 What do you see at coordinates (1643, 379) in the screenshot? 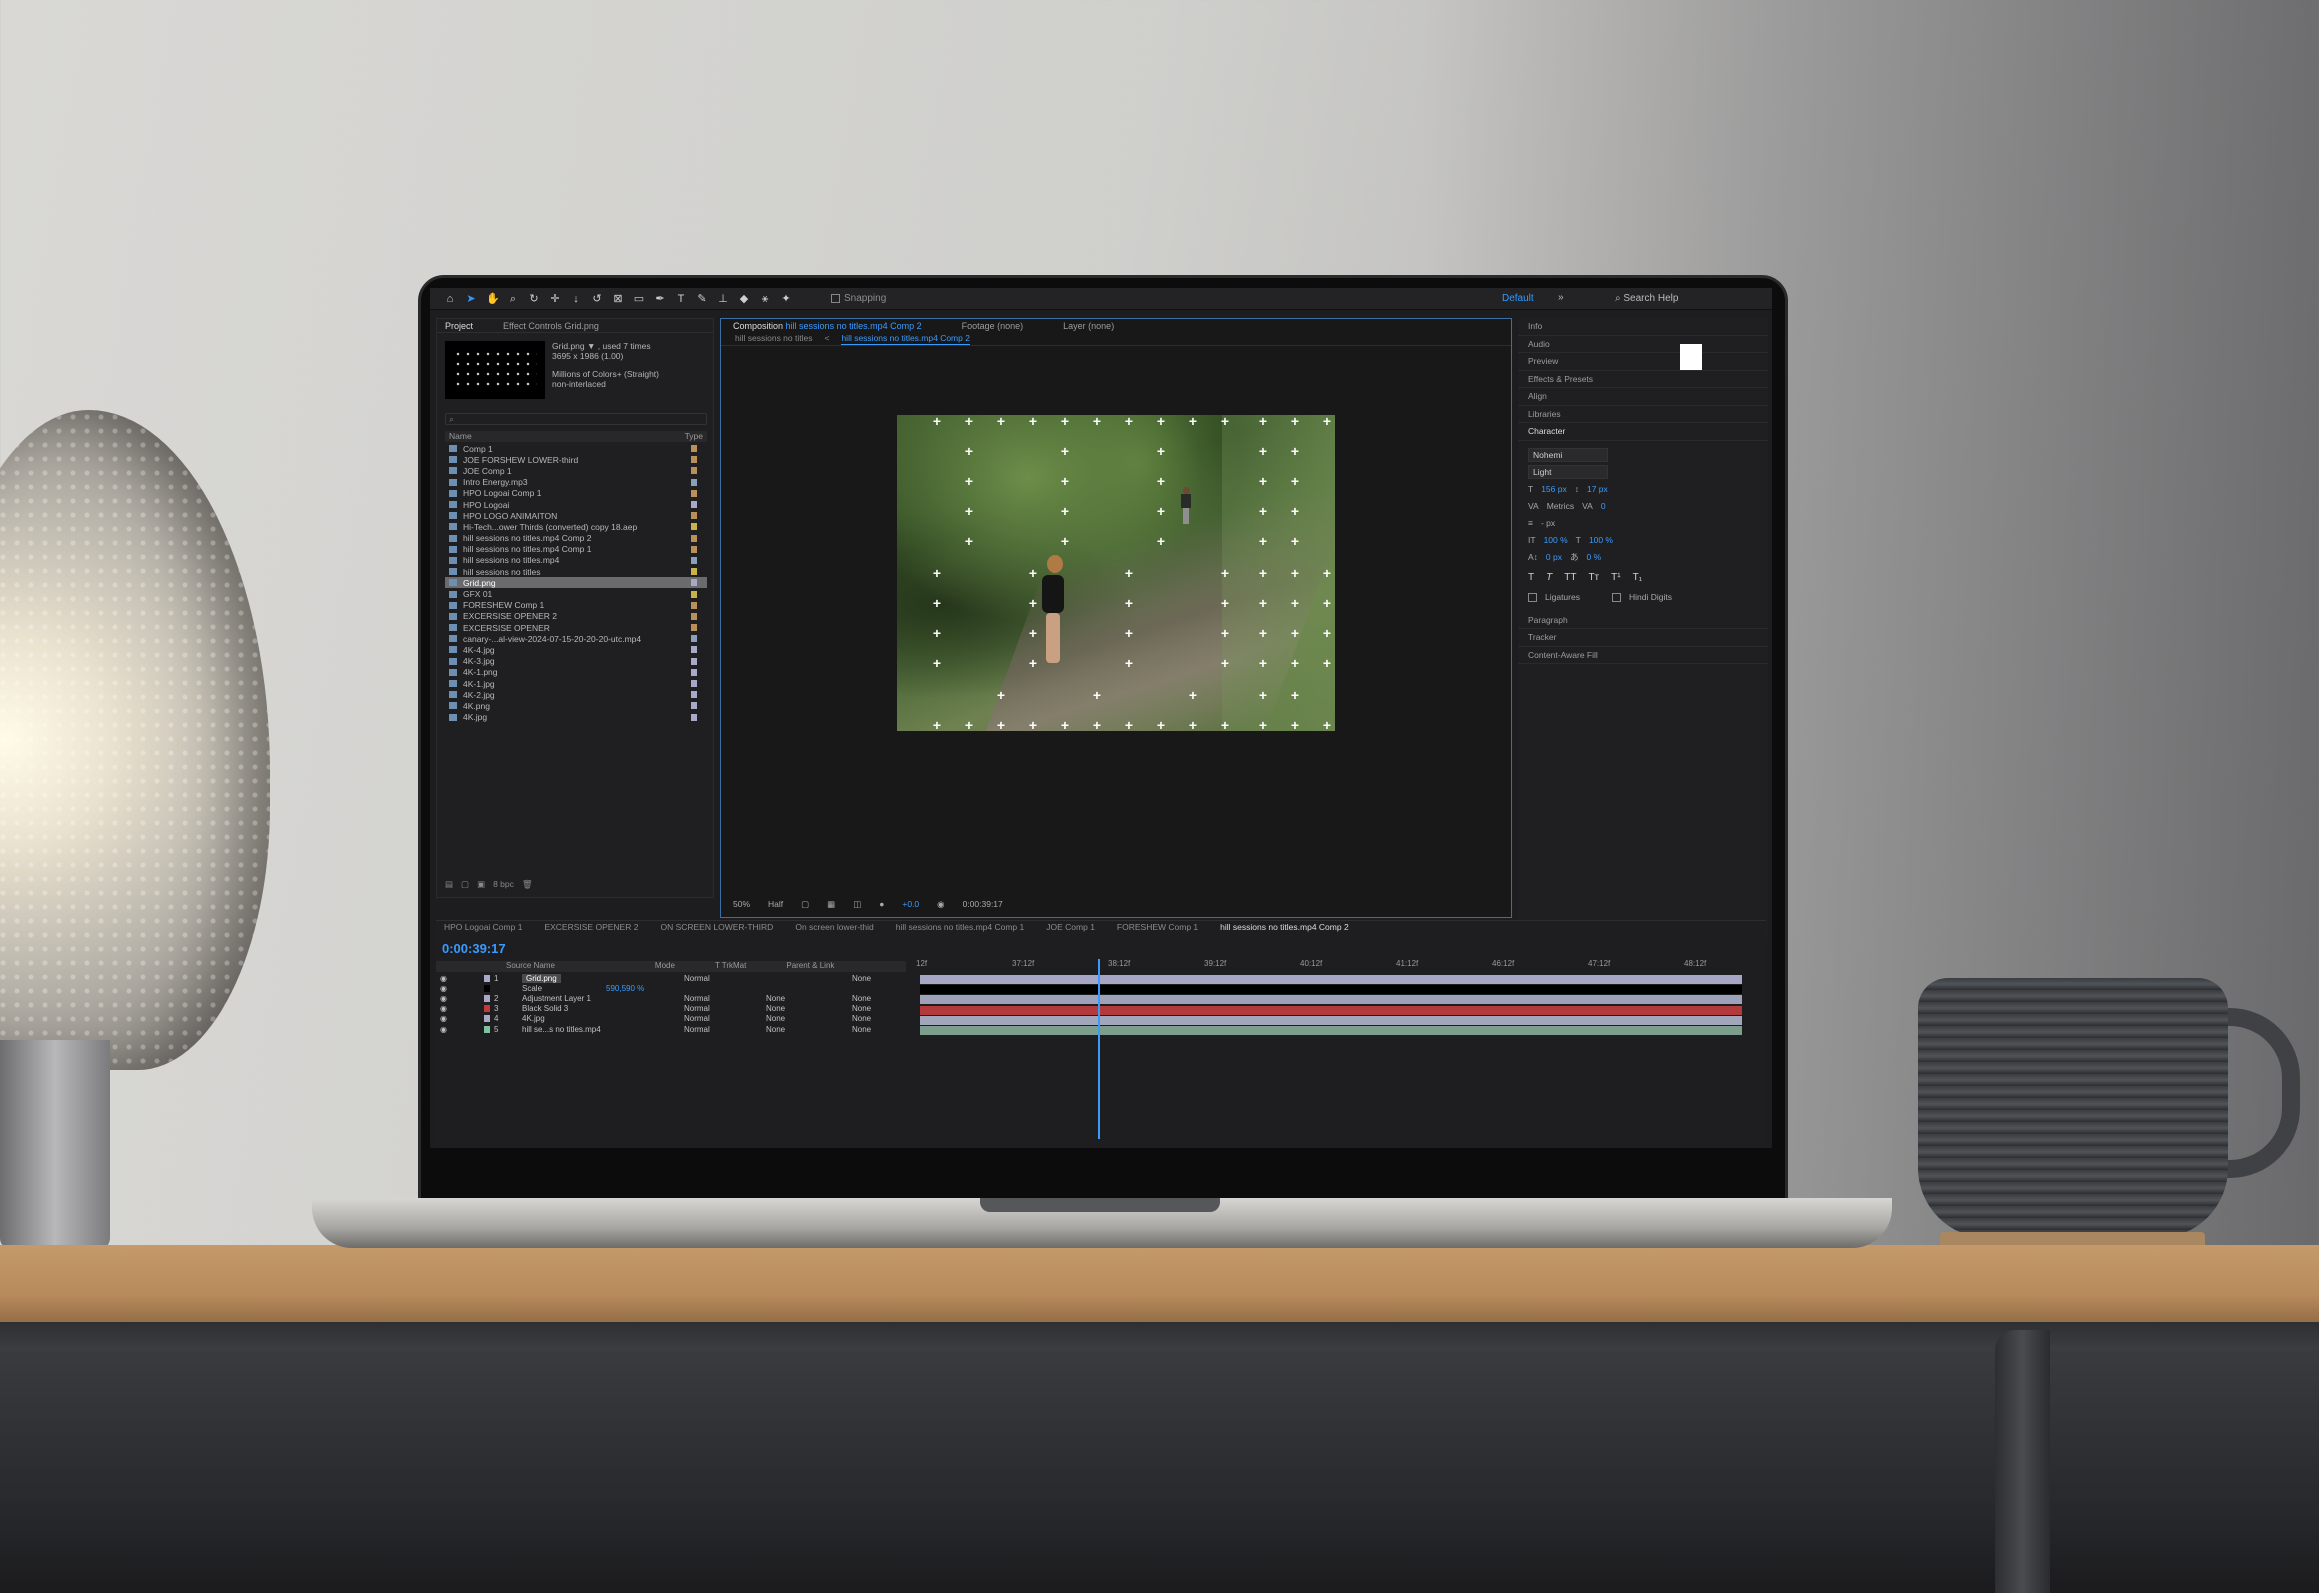
I see `panel-section-effects-presets: Effects & Presets` at bounding box center [1643, 379].